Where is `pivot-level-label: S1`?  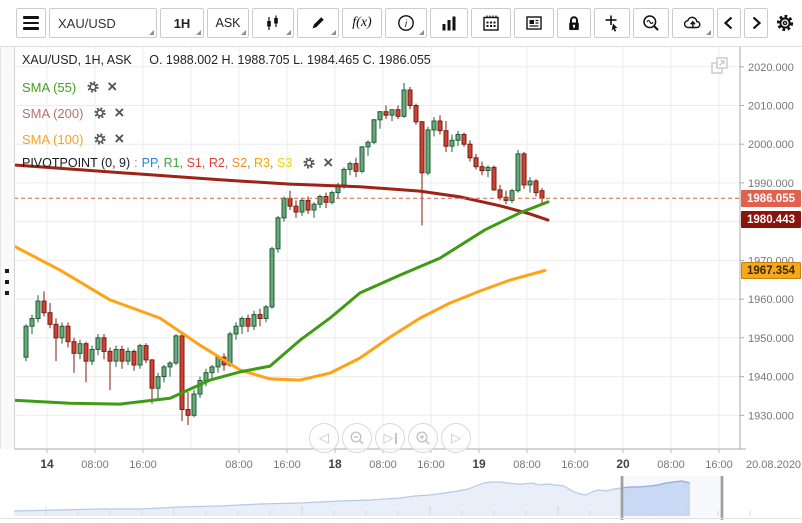 pivot-level-label: S1 is located at coordinates (194, 163).